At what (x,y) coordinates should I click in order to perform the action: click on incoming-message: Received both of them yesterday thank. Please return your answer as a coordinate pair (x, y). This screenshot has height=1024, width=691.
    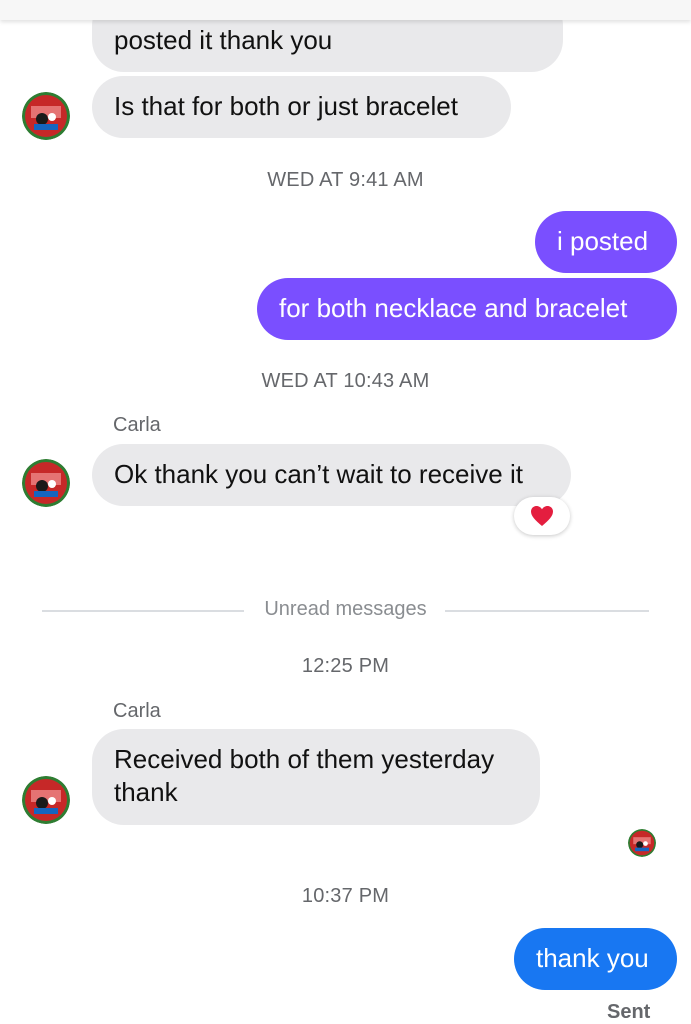
    Looking at the image, I should click on (316, 777).